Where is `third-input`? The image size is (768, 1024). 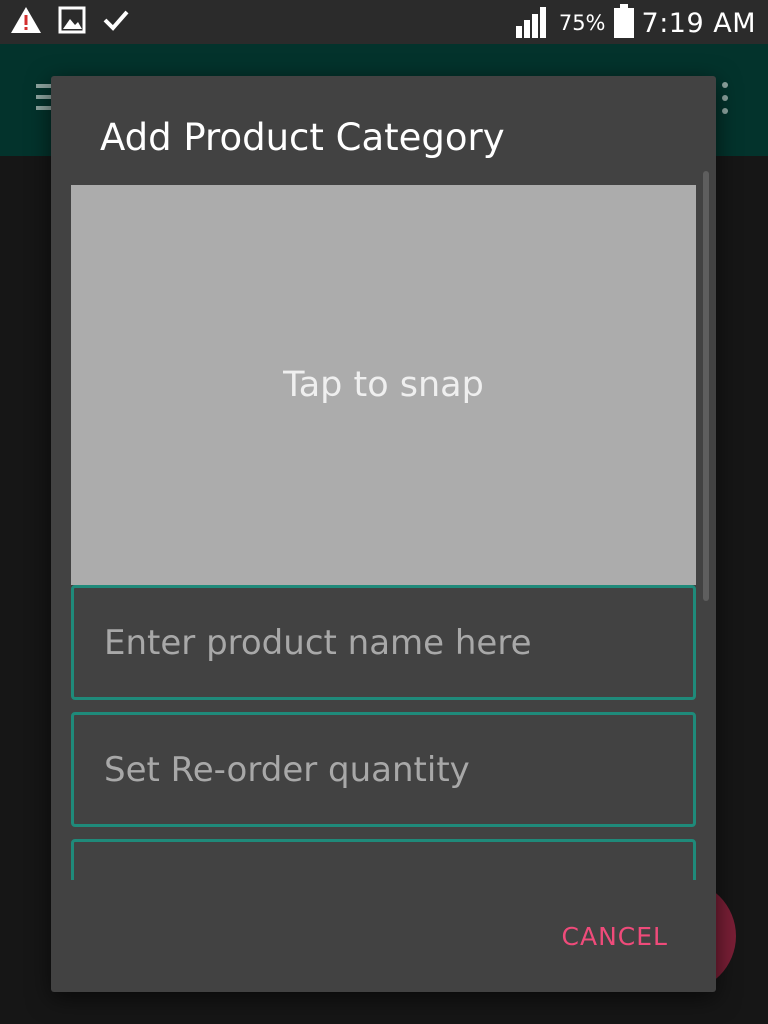
third-input is located at coordinates (383, 861).